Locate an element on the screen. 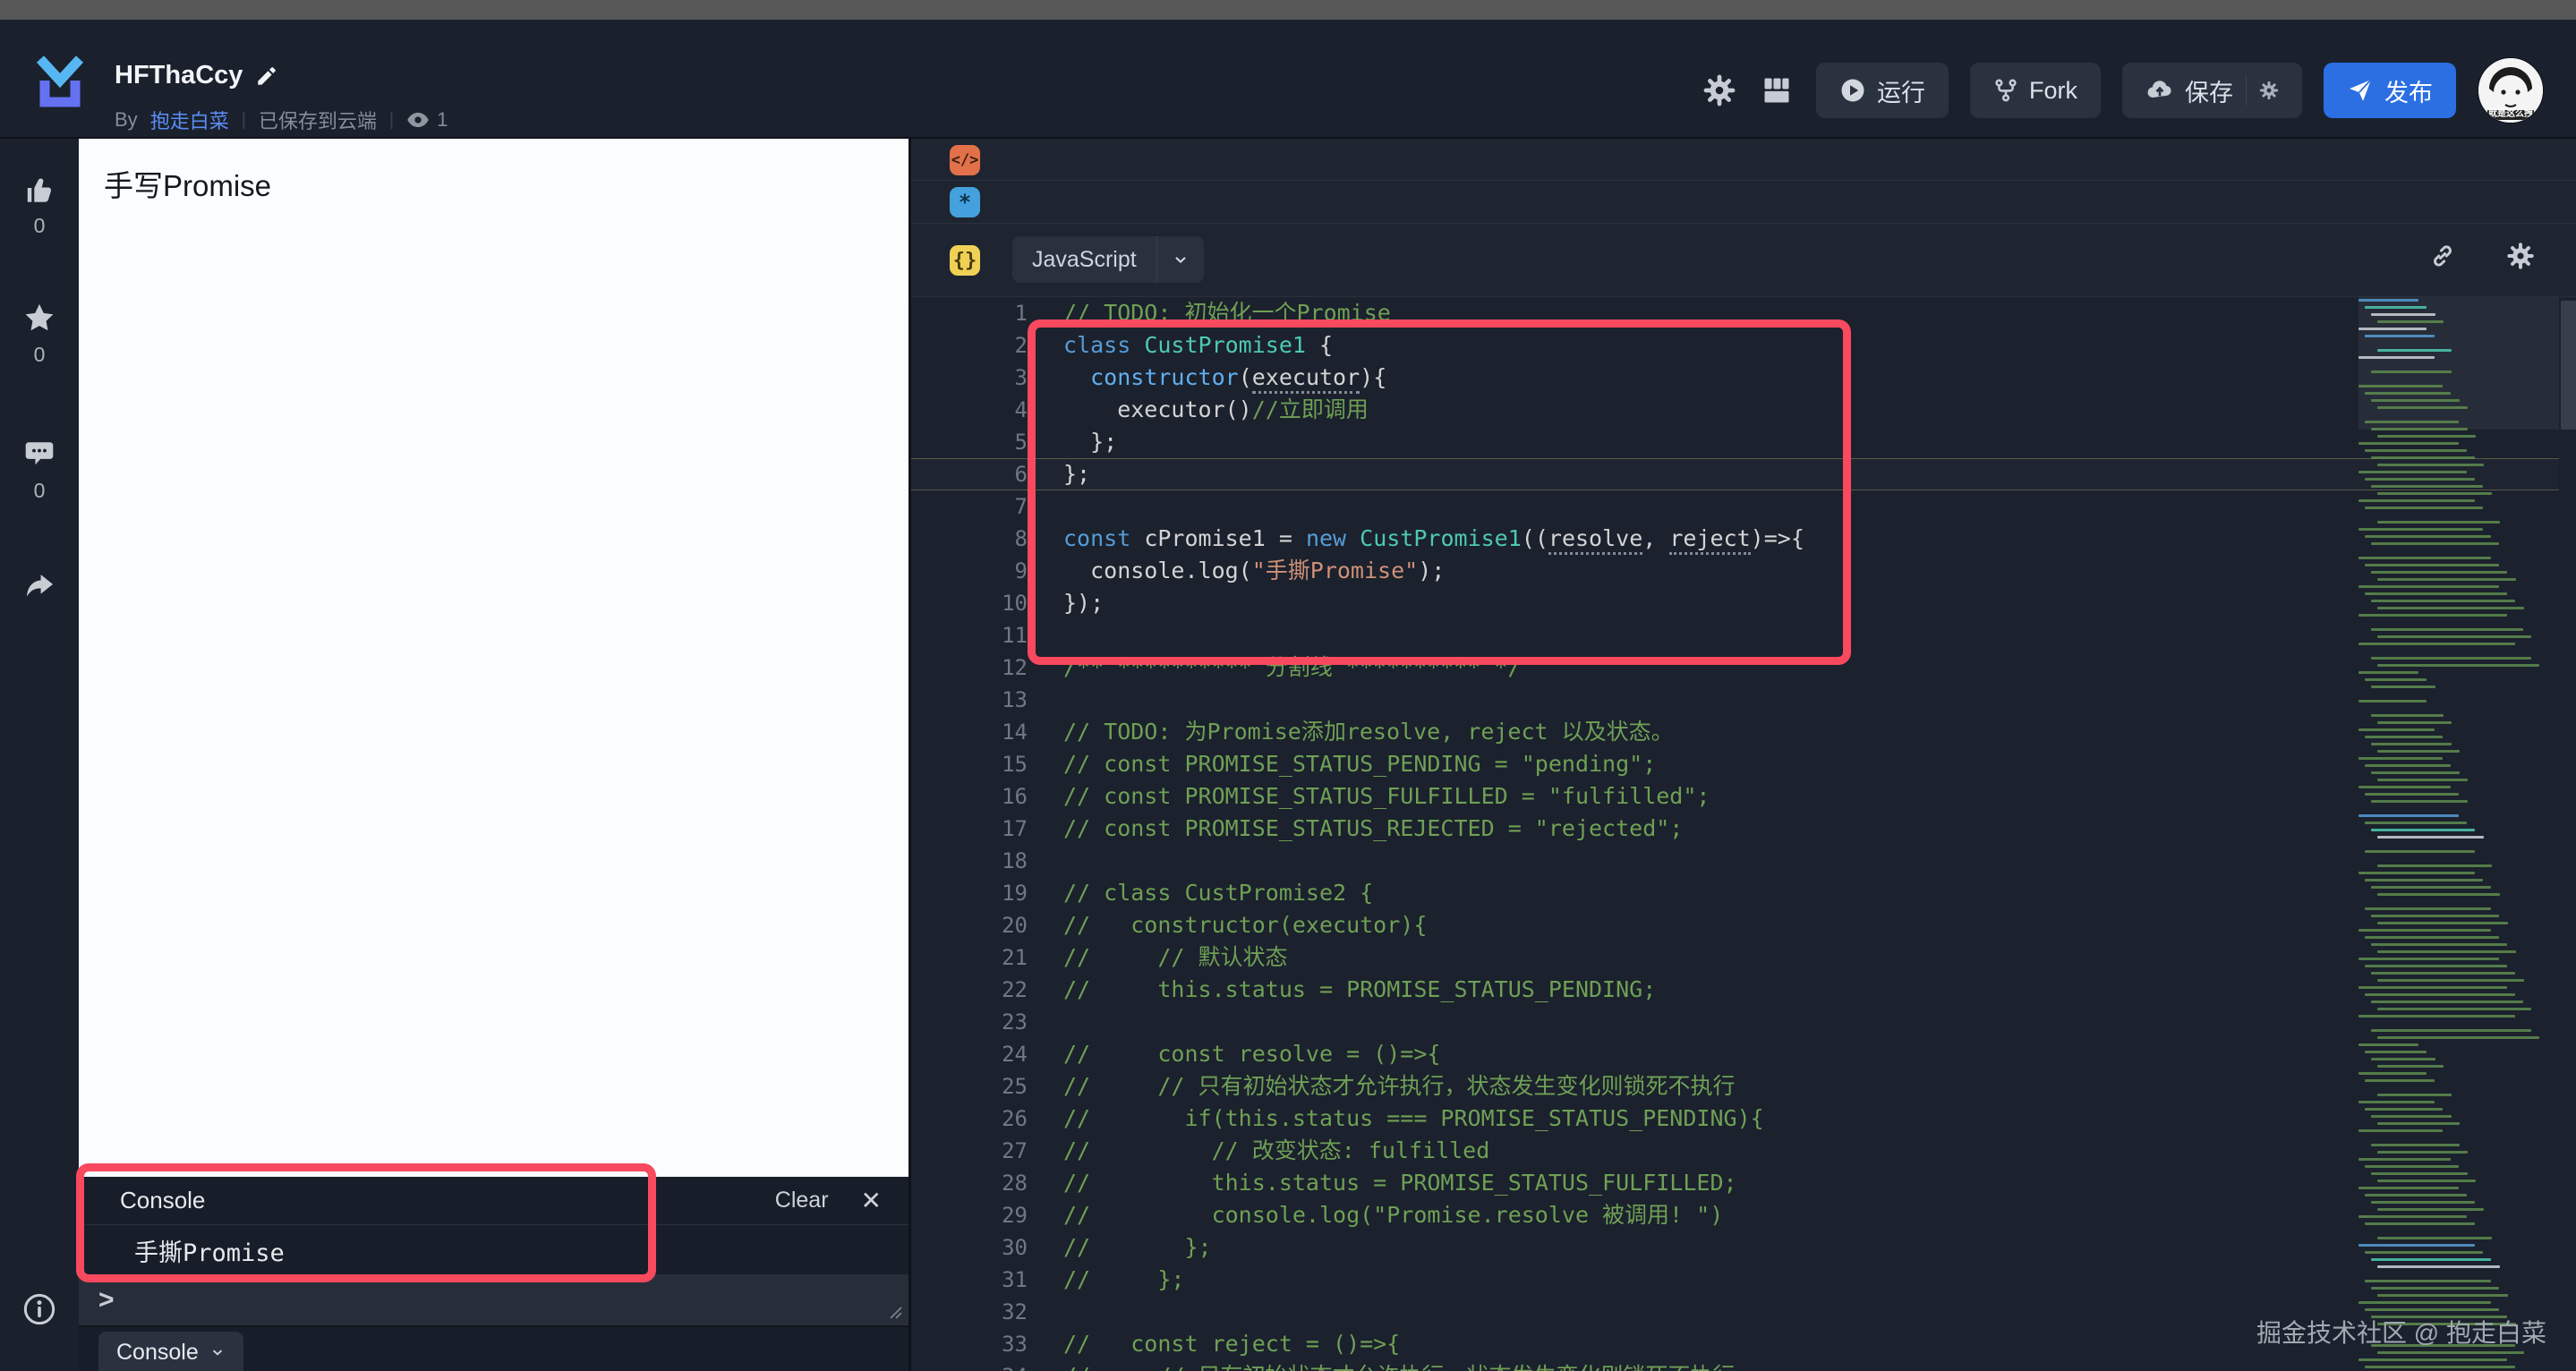  avatar-caption: 就是这么拽 is located at coordinates (2510, 114).